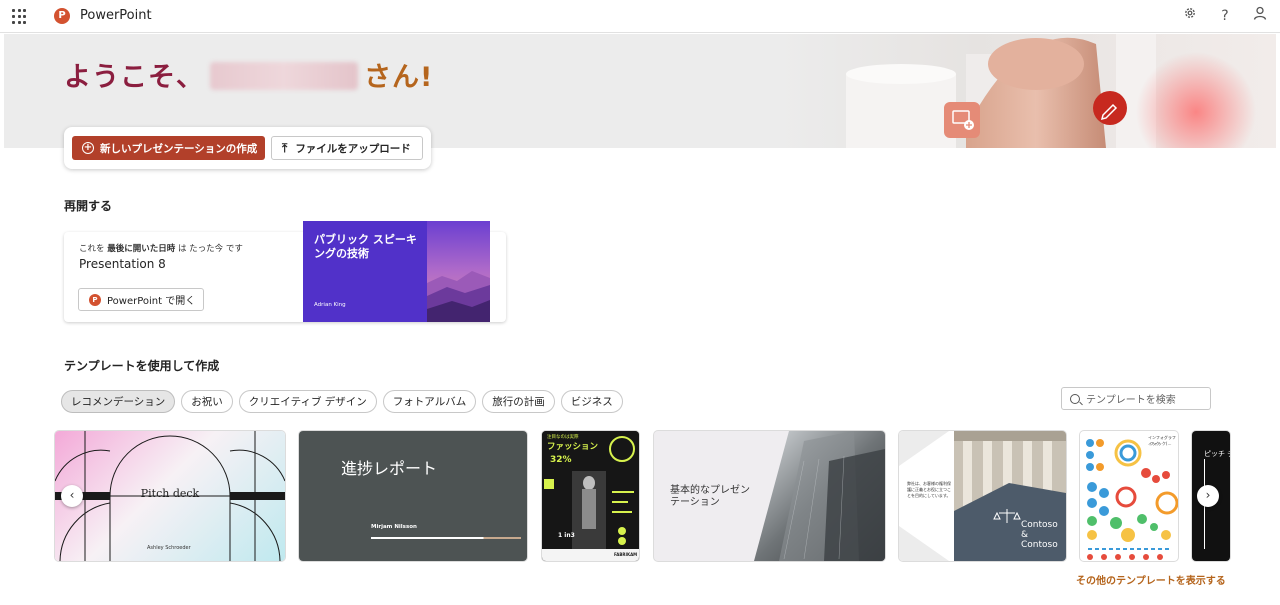 This screenshot has width=1280, height=605. I want to click on pitch-deck-title: Pitch deck, so click(170, 493).